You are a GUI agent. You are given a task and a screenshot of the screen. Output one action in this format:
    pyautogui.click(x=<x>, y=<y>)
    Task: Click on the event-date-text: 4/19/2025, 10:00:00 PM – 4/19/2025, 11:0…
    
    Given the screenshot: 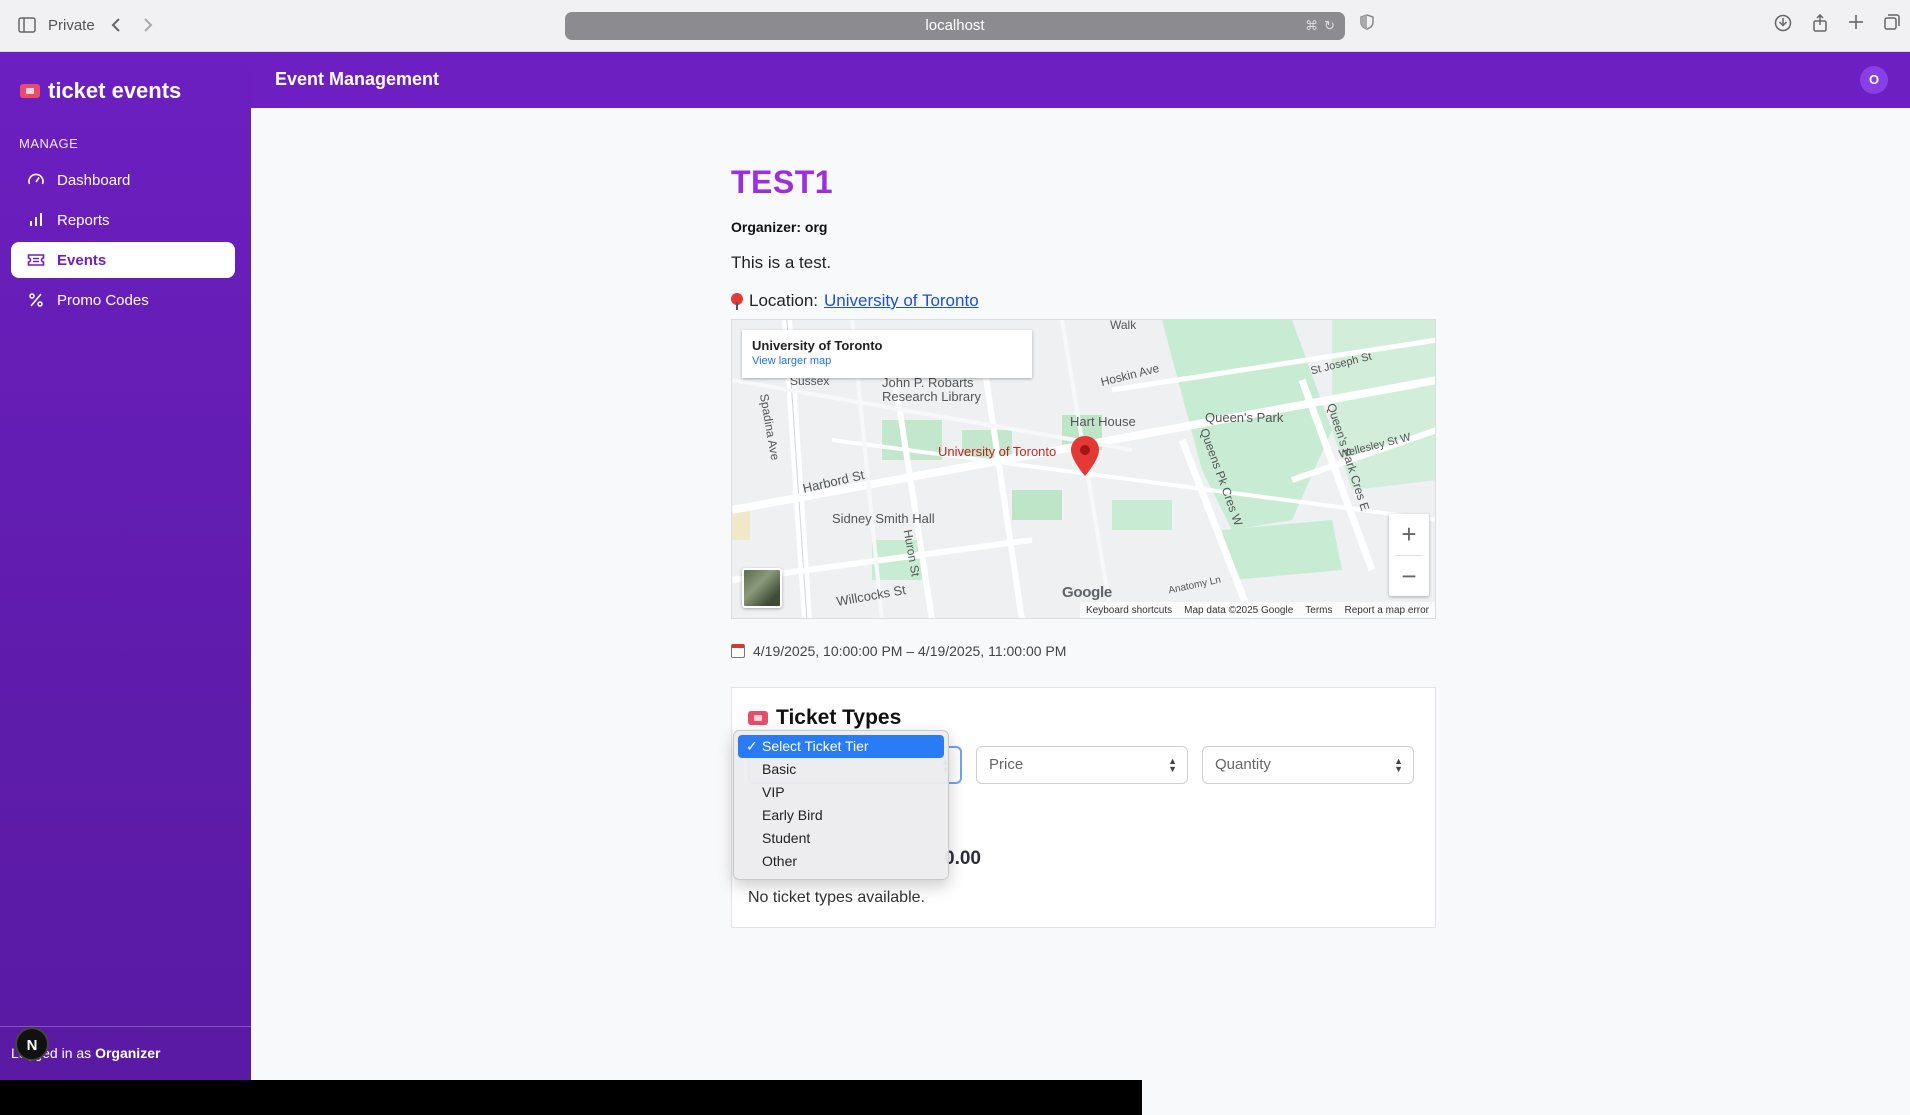 What is the action you would take?
    pyautogui.click(x=910, y=651)
    